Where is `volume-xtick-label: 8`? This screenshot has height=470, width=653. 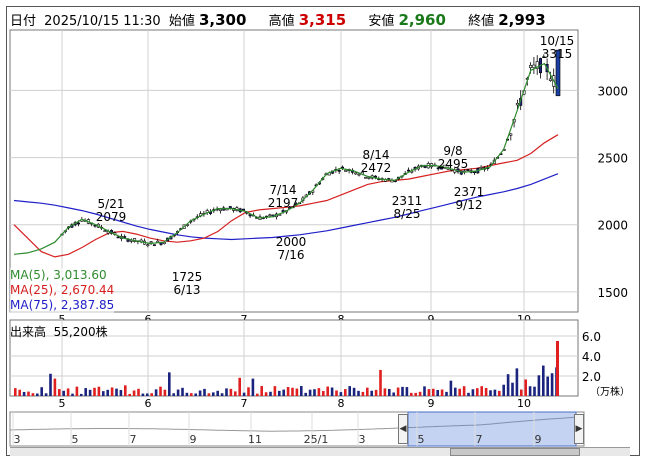
volume-xtick-label: 8 is located at coordinates (341, 403).